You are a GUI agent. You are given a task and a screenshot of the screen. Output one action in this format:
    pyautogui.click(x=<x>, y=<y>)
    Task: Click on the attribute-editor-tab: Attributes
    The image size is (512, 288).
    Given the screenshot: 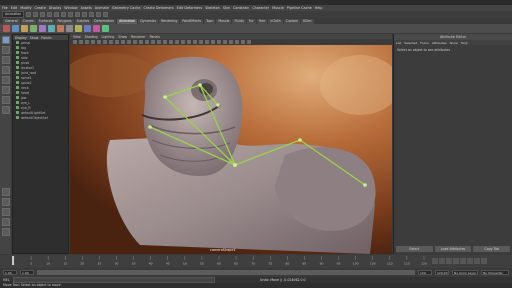 What is the action you would take?
    pyautogui.click(x=439, y=43)
    